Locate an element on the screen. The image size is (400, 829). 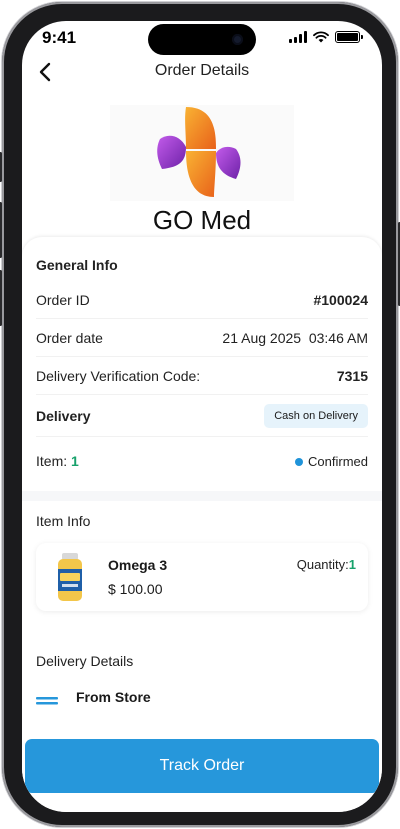
delivery-details-section: Delivery Details From Store is located at coordinates (202, 658).